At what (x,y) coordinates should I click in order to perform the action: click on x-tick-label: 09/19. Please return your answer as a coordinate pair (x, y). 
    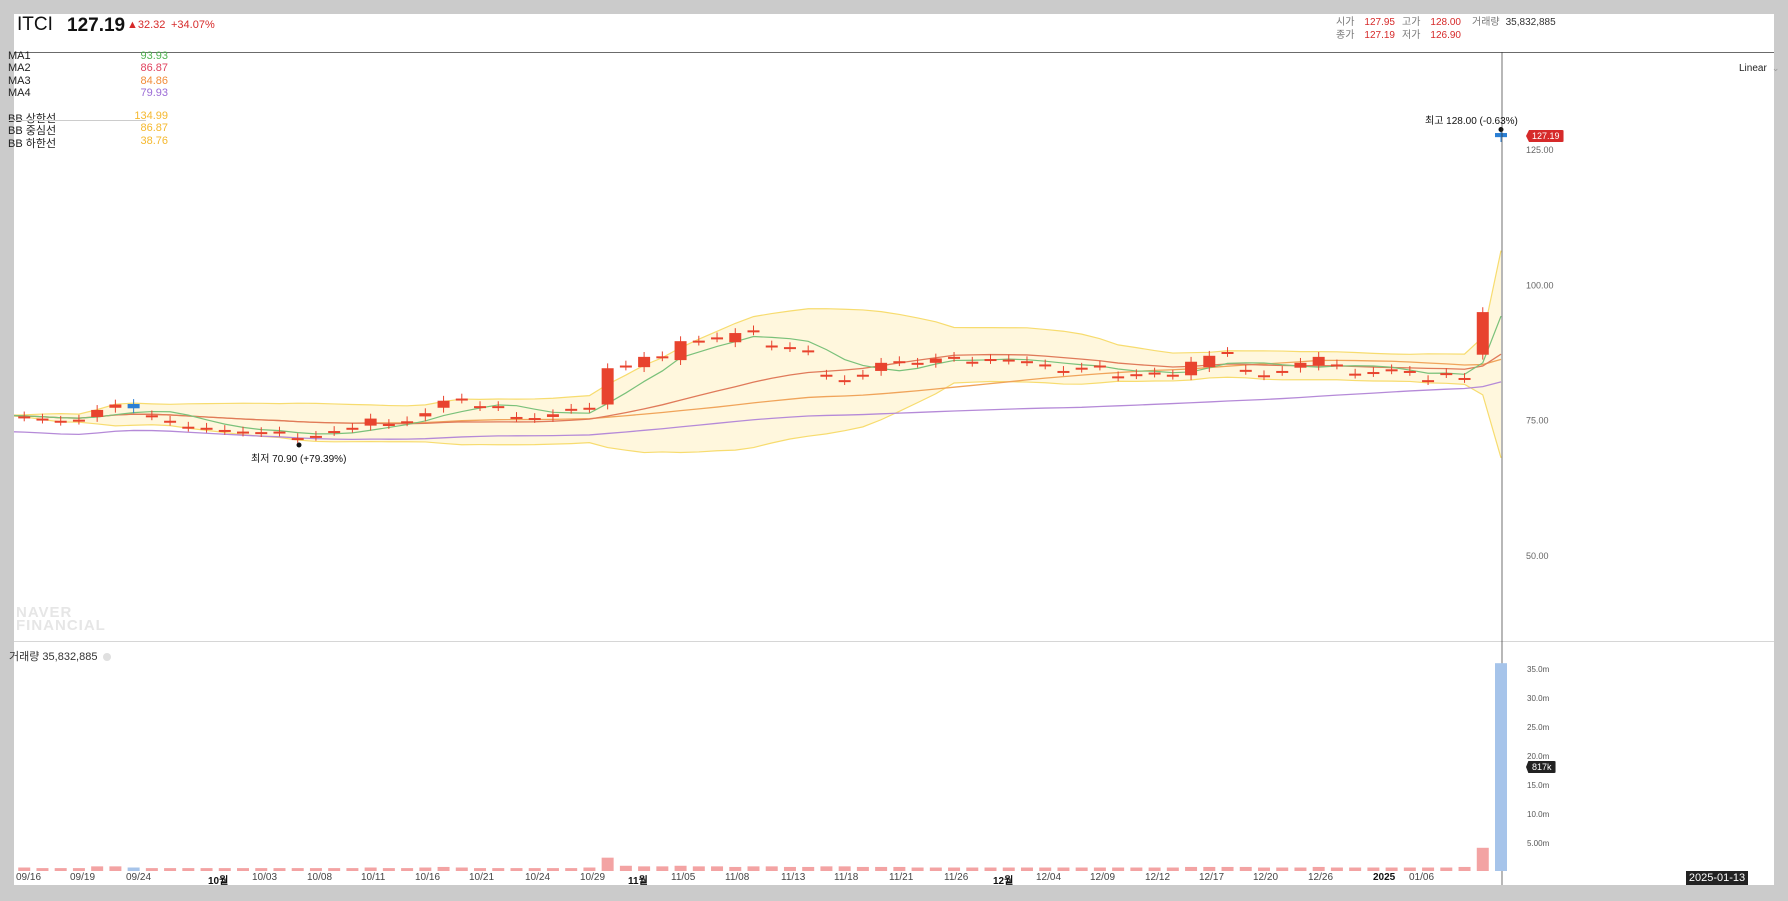
    Looking at the image, I should click on (83, 877).